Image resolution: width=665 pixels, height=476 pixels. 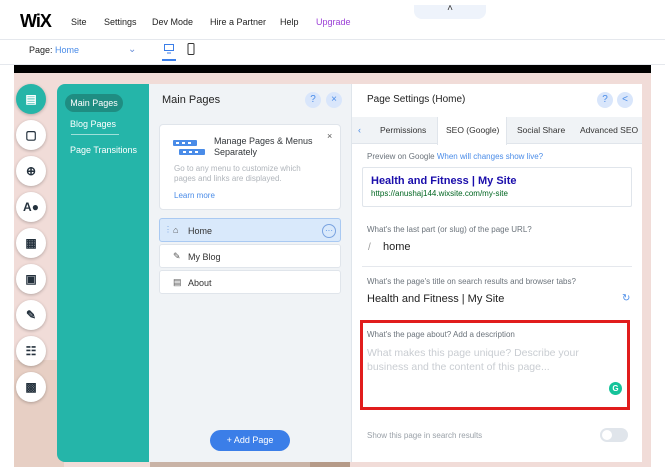 What do you see at coordinates (609, 130) in the screenshot?
I see `tab-advanced-seo: Advanced SEO` at bounding box center [609, 130].